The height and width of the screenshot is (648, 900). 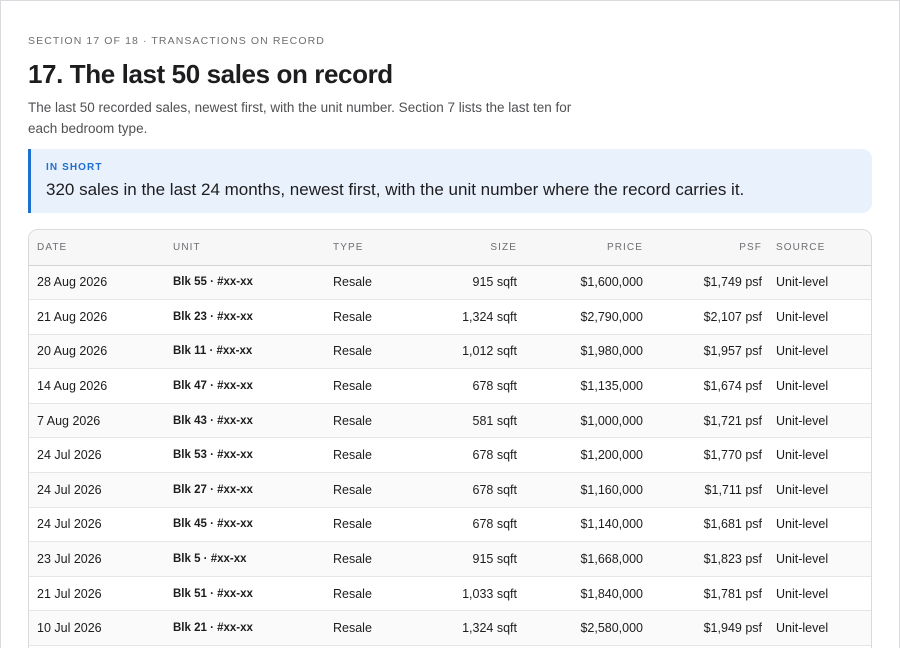 I want to click on cell-unit: Blk 23 · #xx-xx, so click(x=253, y=317).